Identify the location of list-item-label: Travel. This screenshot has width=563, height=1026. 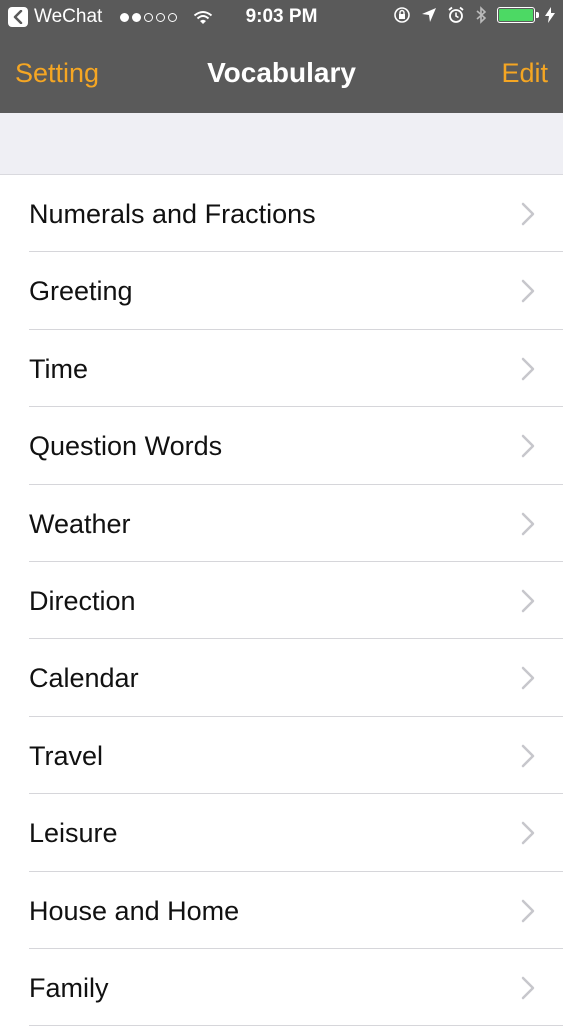
(66, 755).